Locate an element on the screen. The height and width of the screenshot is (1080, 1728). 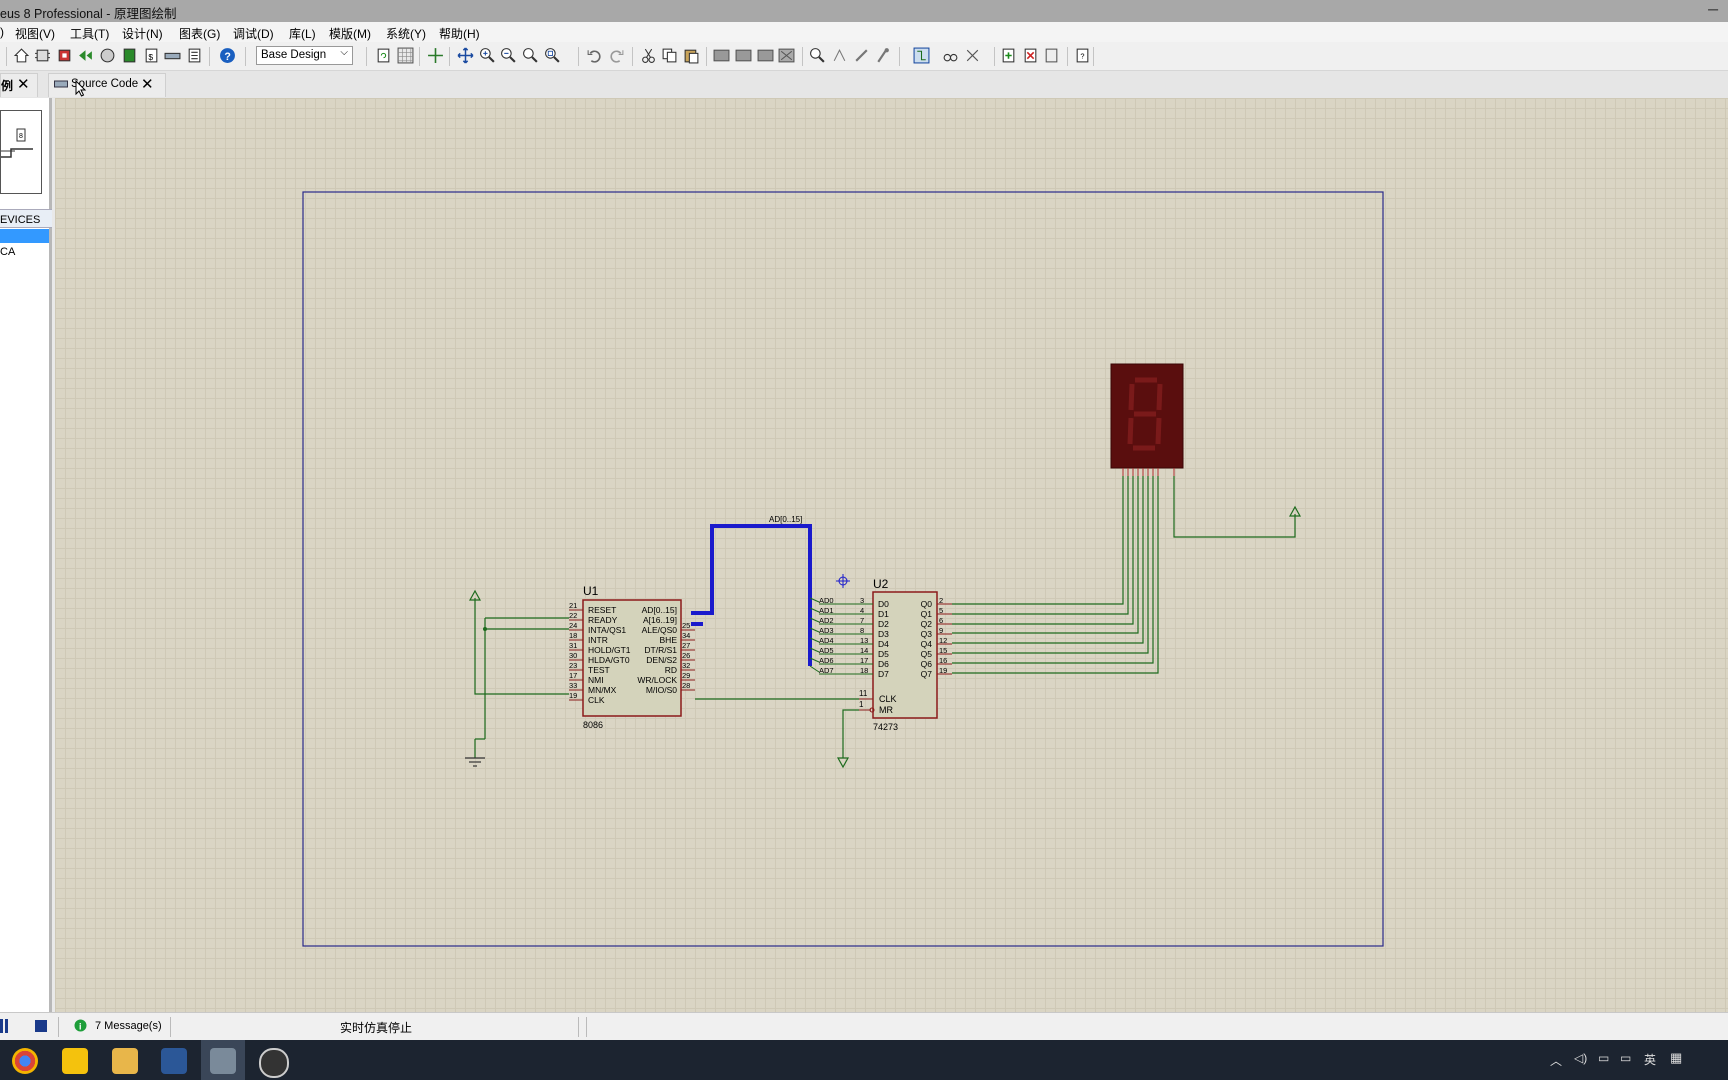
gerber-viewer-icon is located at coordinates (107, 55).